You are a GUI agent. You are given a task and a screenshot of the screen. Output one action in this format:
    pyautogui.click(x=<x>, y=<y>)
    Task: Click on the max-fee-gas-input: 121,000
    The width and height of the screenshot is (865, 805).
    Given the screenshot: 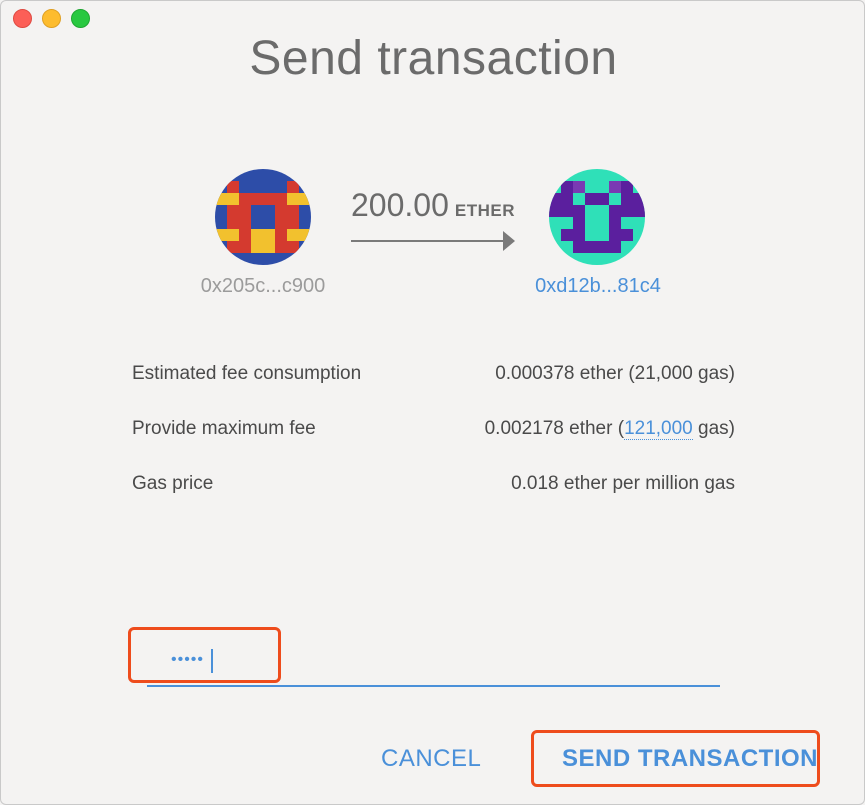 What is the action you would take?
    pyautogui.click(x=658, y=429)
    